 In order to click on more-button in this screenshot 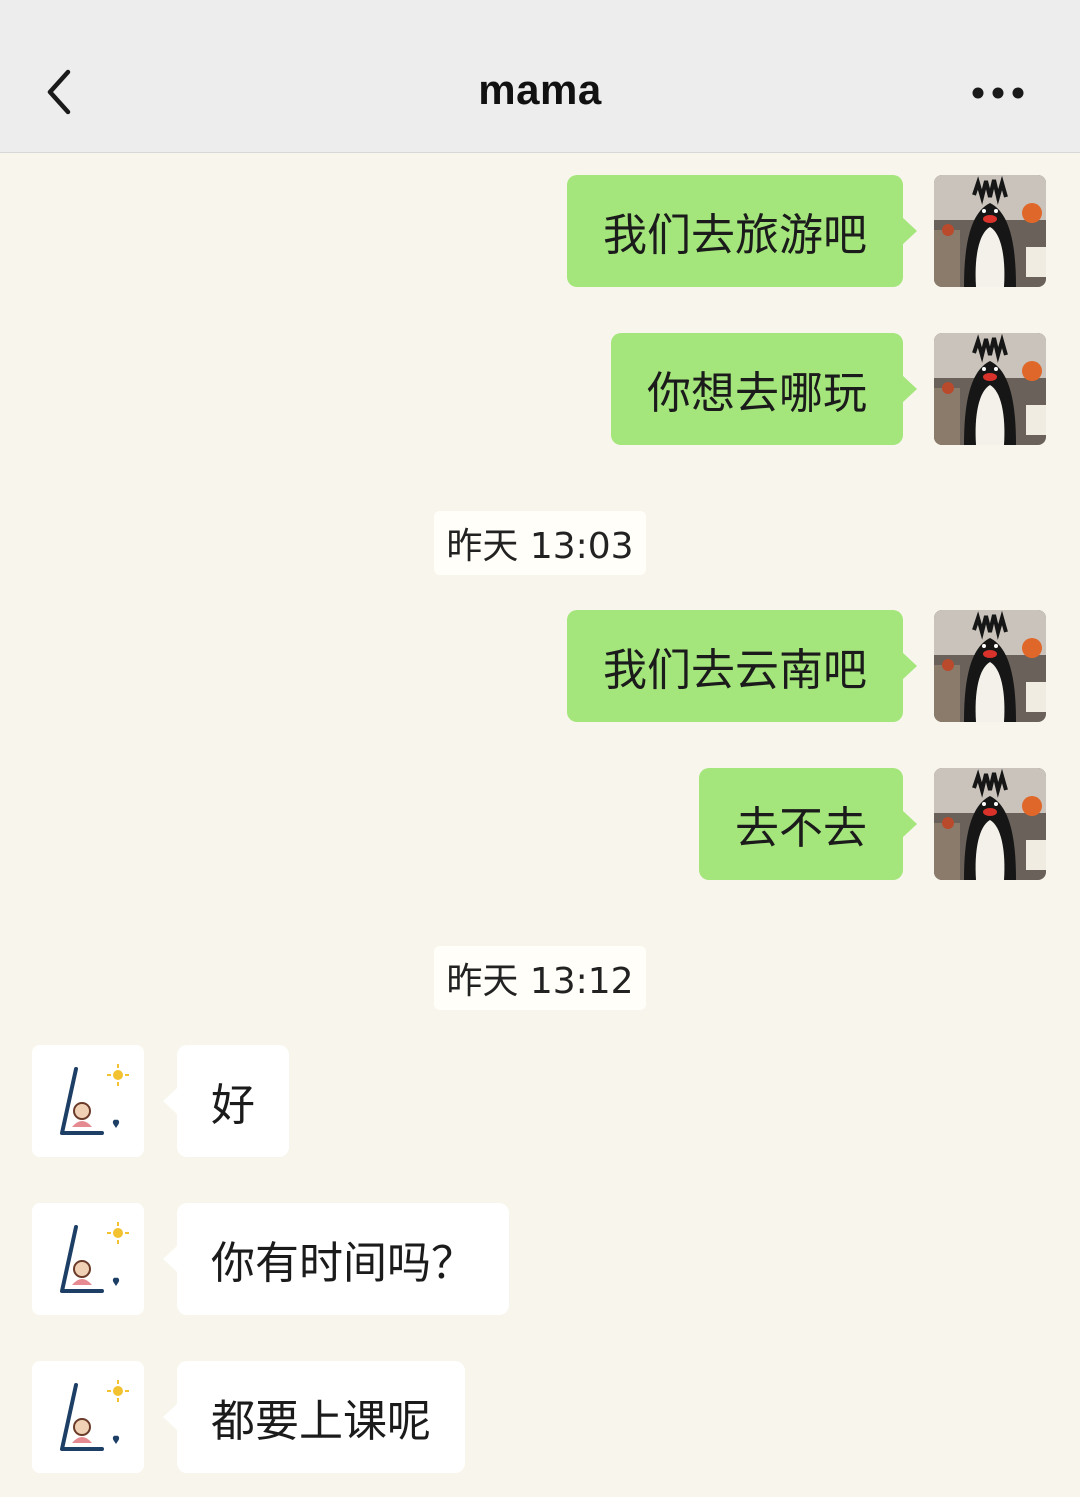, I will do `click(1003, 93)`.